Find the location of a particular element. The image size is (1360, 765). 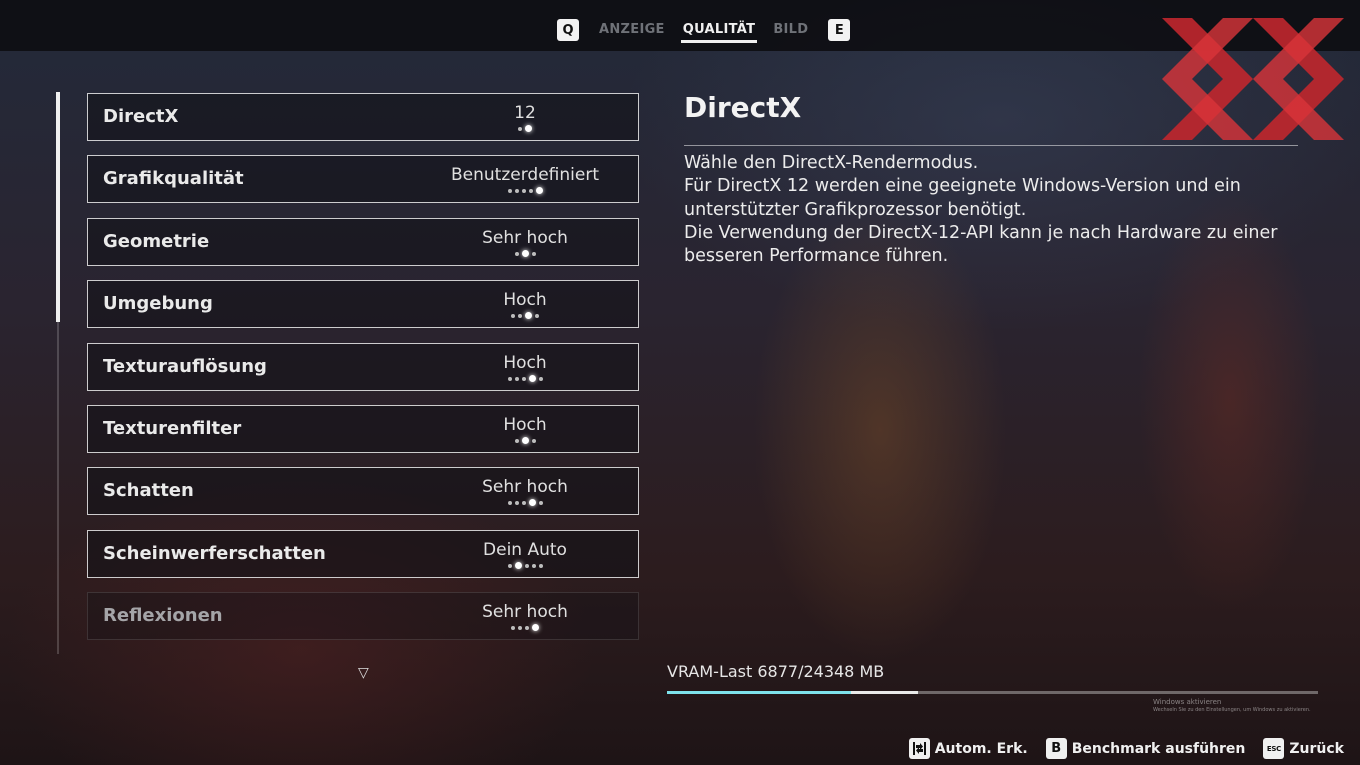

setting-value: Benutzerdefiniert is located at coordinates (525, 175).